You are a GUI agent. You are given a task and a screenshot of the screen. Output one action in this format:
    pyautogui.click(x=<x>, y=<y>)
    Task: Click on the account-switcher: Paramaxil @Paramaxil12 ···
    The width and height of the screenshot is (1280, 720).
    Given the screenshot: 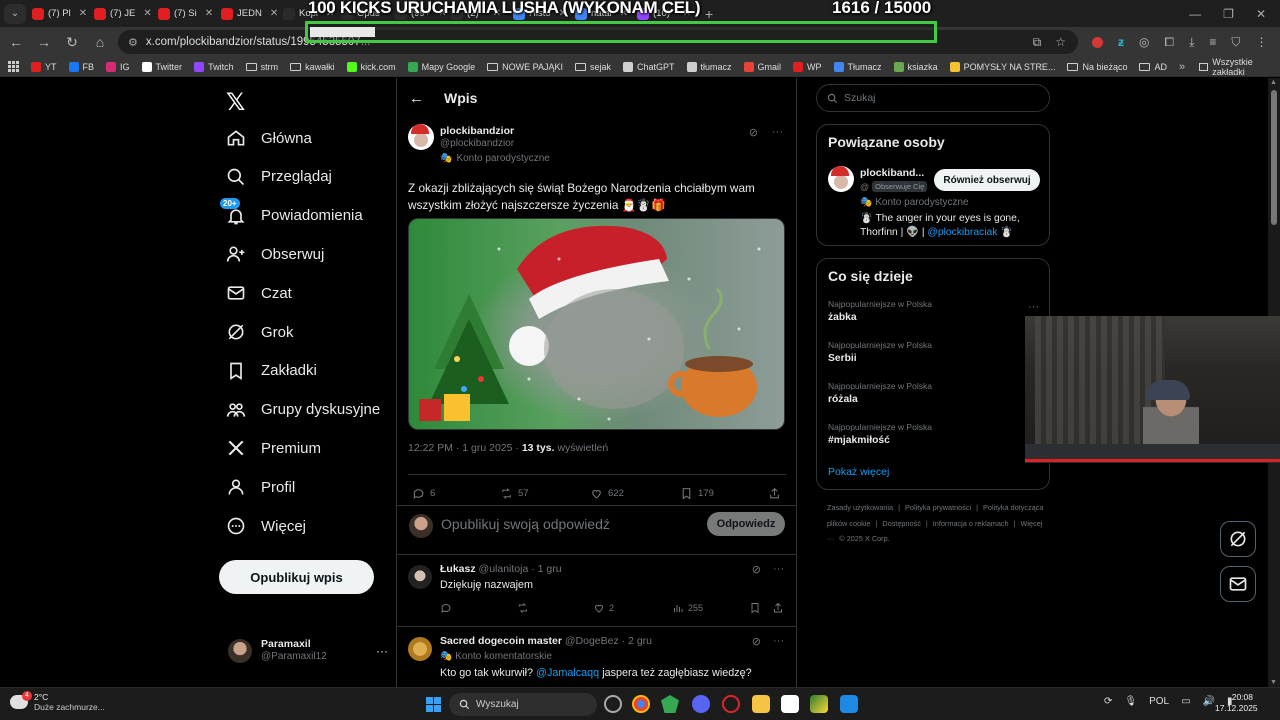 What is the action you would take?
    pyautogui.click(x=308, y=651)
    